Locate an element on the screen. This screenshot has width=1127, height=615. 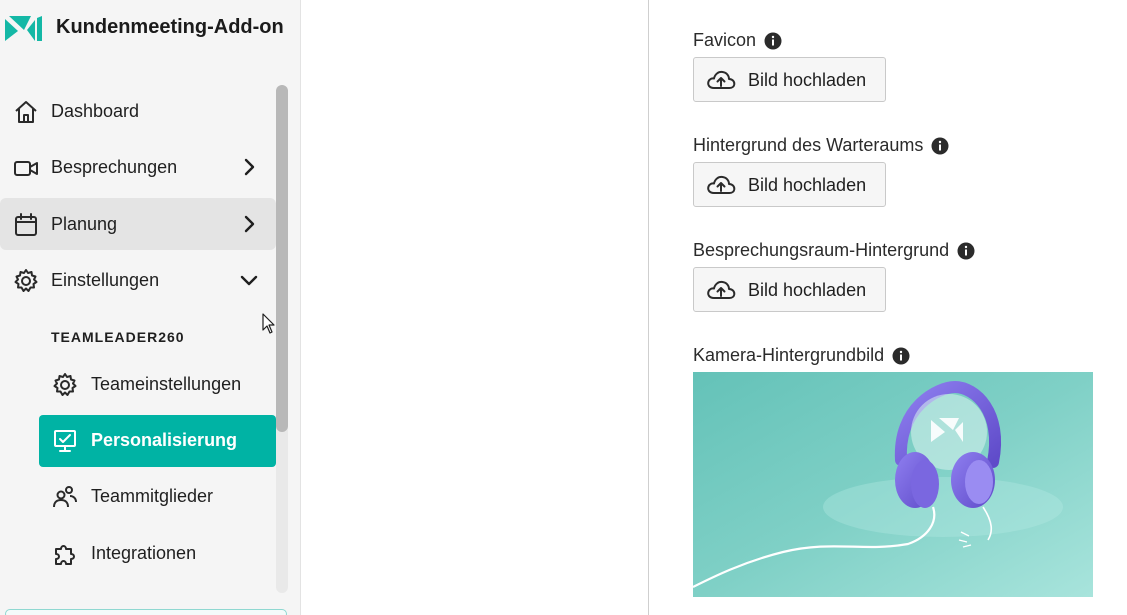
camera-bg-label: Kamera-Hintergrundbild is located at coordinates (801, 355).